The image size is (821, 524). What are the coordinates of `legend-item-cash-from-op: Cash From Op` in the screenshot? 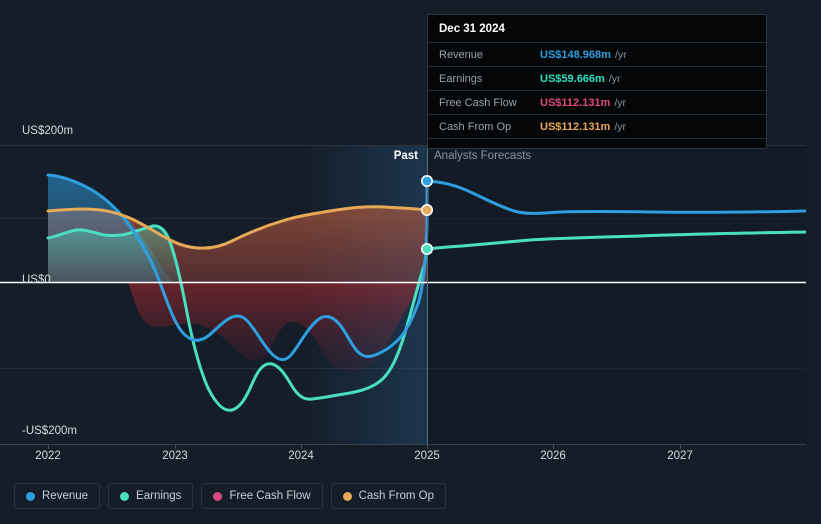 It's located at (388, 496).